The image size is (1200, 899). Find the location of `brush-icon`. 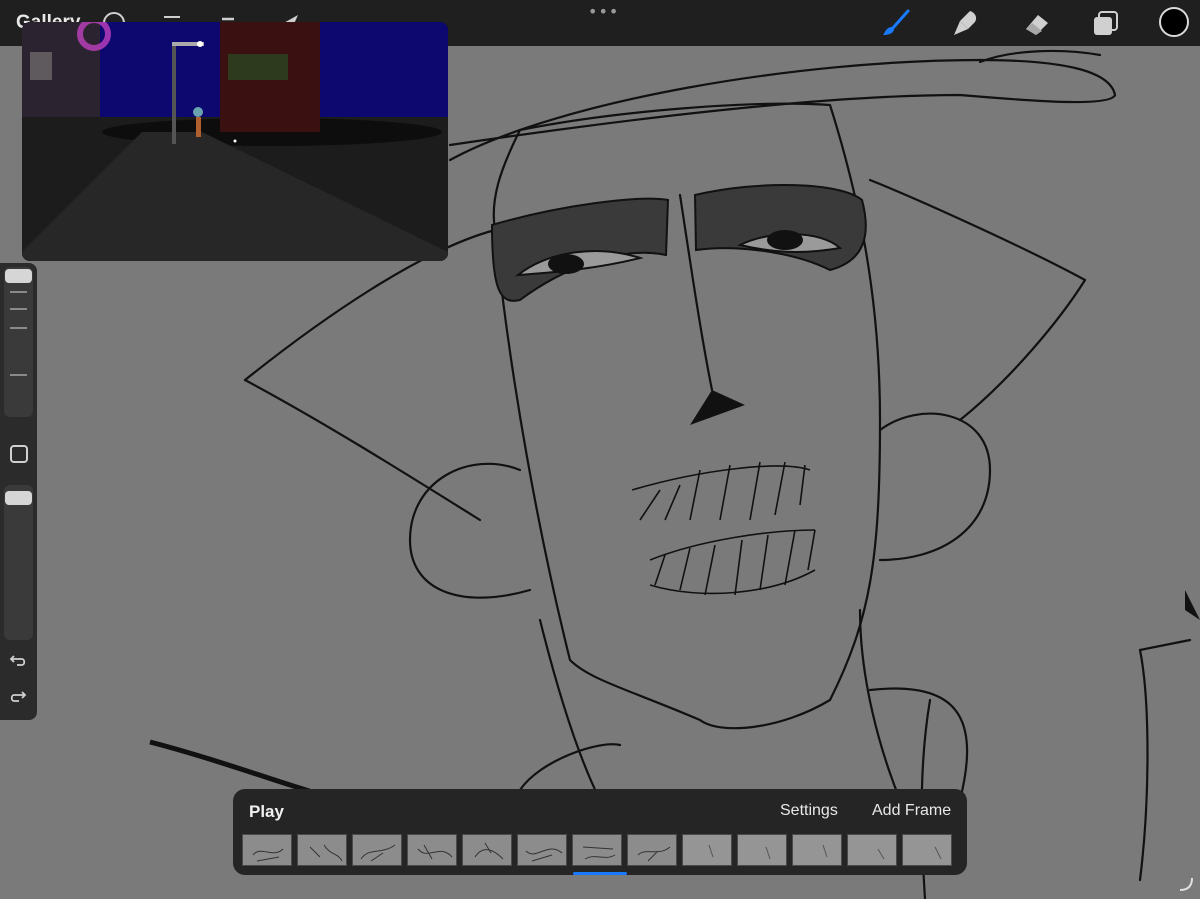

brush-icon is located at coordinates (896, 23).